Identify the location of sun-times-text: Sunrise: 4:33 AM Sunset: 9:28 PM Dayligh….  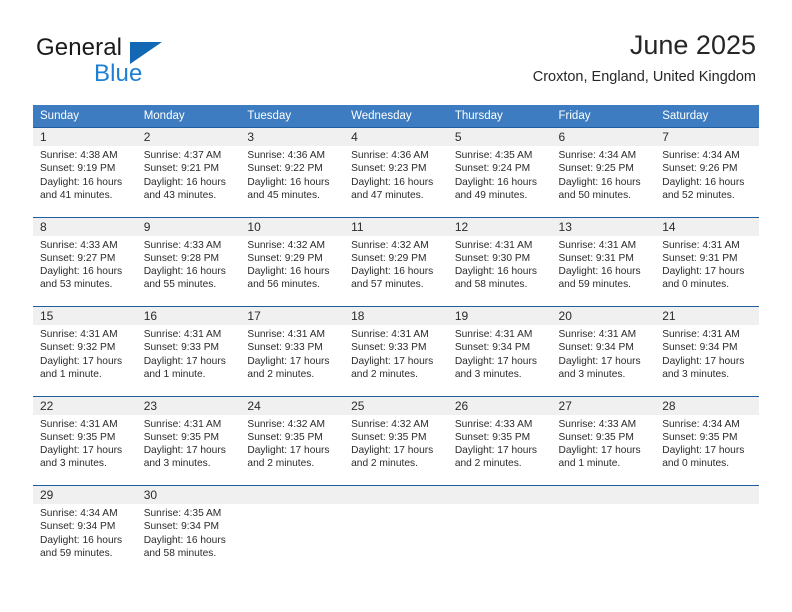
(184, 265).